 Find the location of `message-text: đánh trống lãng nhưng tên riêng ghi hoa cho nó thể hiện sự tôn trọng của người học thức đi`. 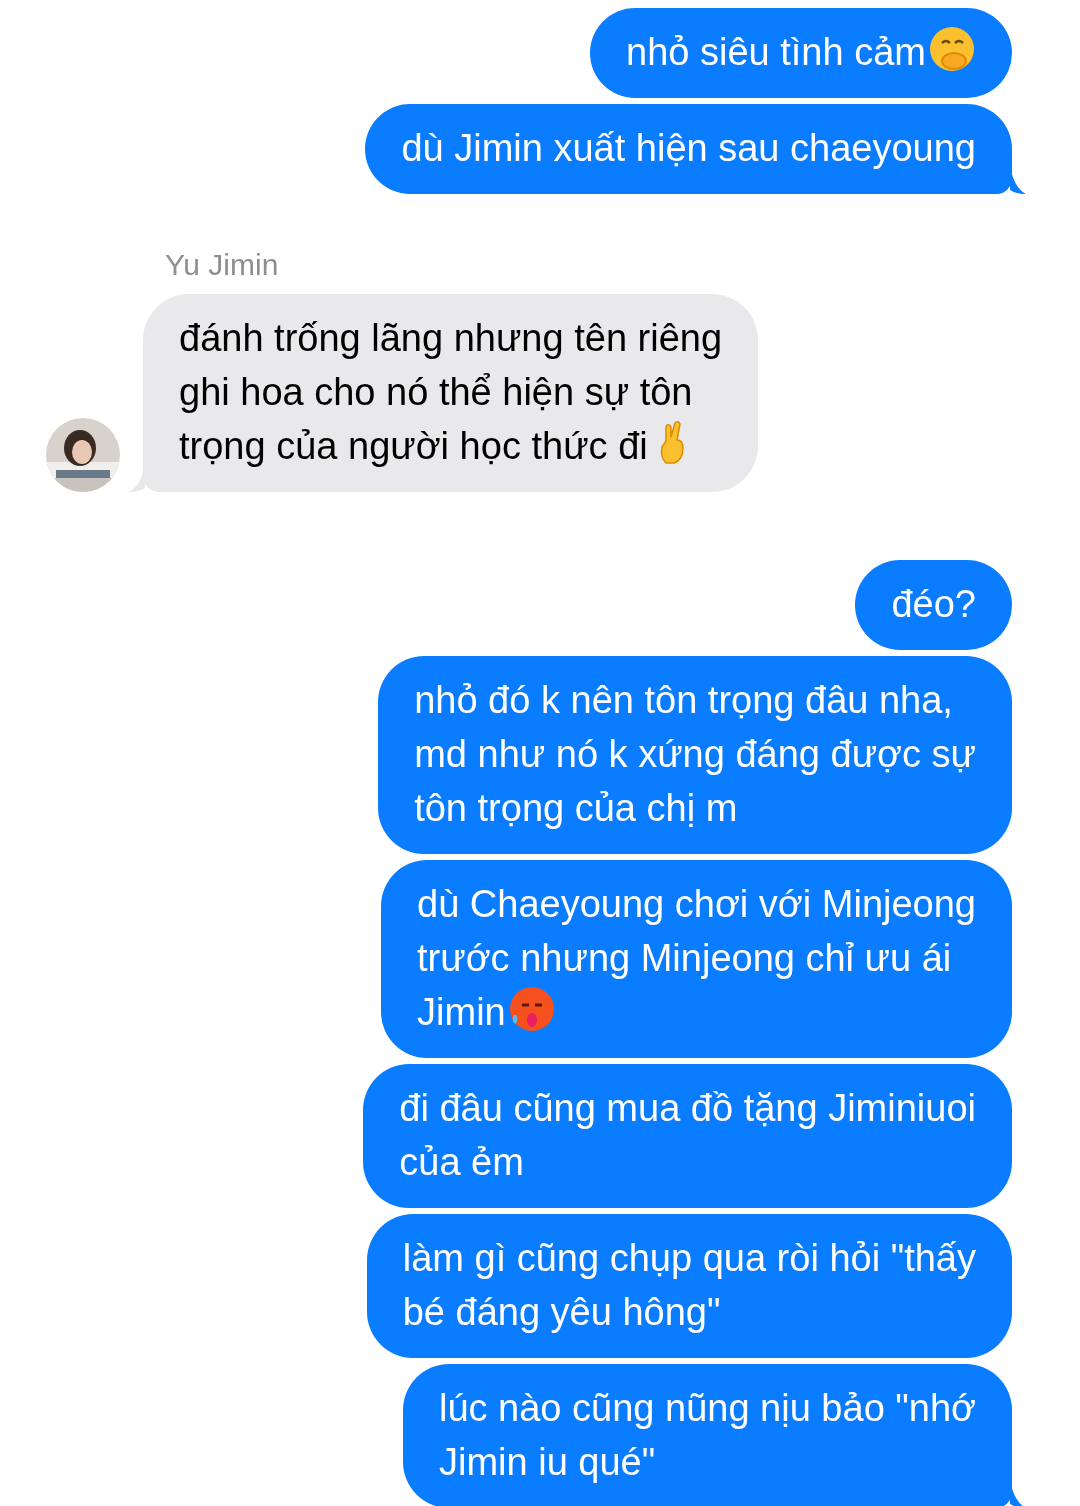

message-text: đánh trống lãng nhưng tên riêng ghi hoa cho nó thể hiện sự tôn trọng của người học thức đi is located at coordinates (451, 392).